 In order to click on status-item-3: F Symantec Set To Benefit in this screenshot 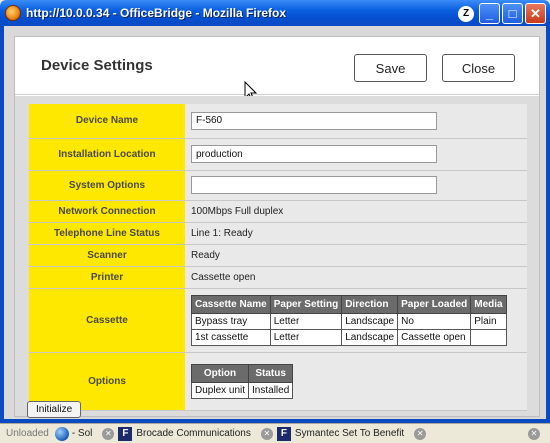, I will do `click(340, 433)`.